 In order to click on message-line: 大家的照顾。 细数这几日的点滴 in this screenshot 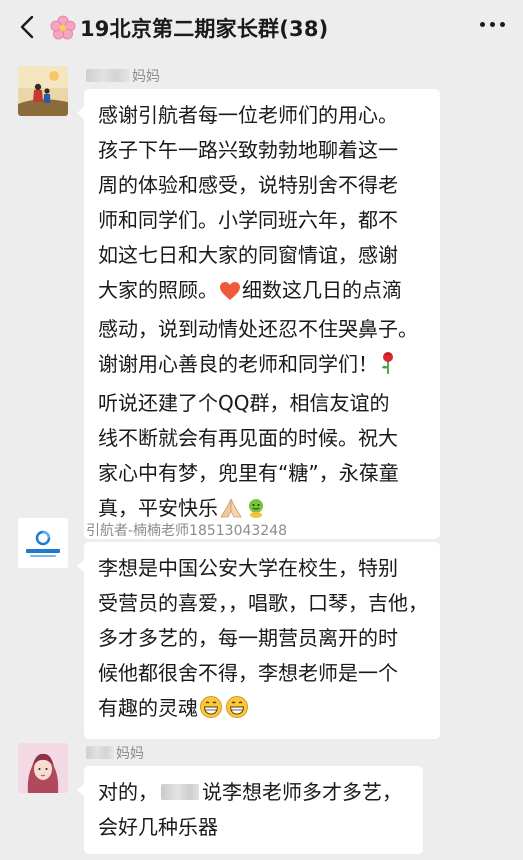, I will do `click(263, 292)`.